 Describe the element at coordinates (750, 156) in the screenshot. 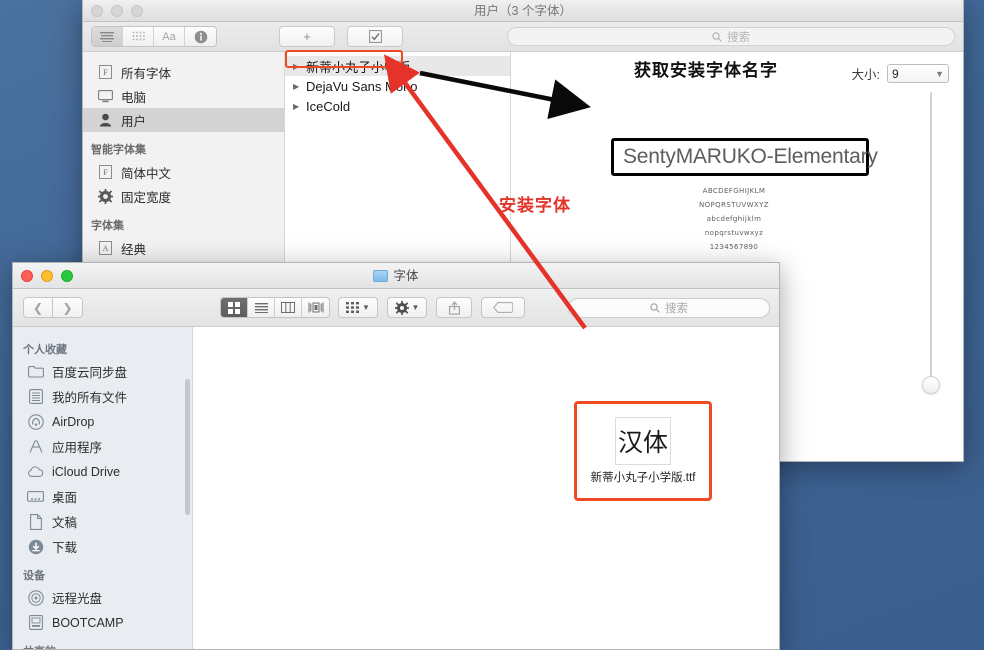

I see `font-name-text: SentyMARUKO-Elementary` at that location.